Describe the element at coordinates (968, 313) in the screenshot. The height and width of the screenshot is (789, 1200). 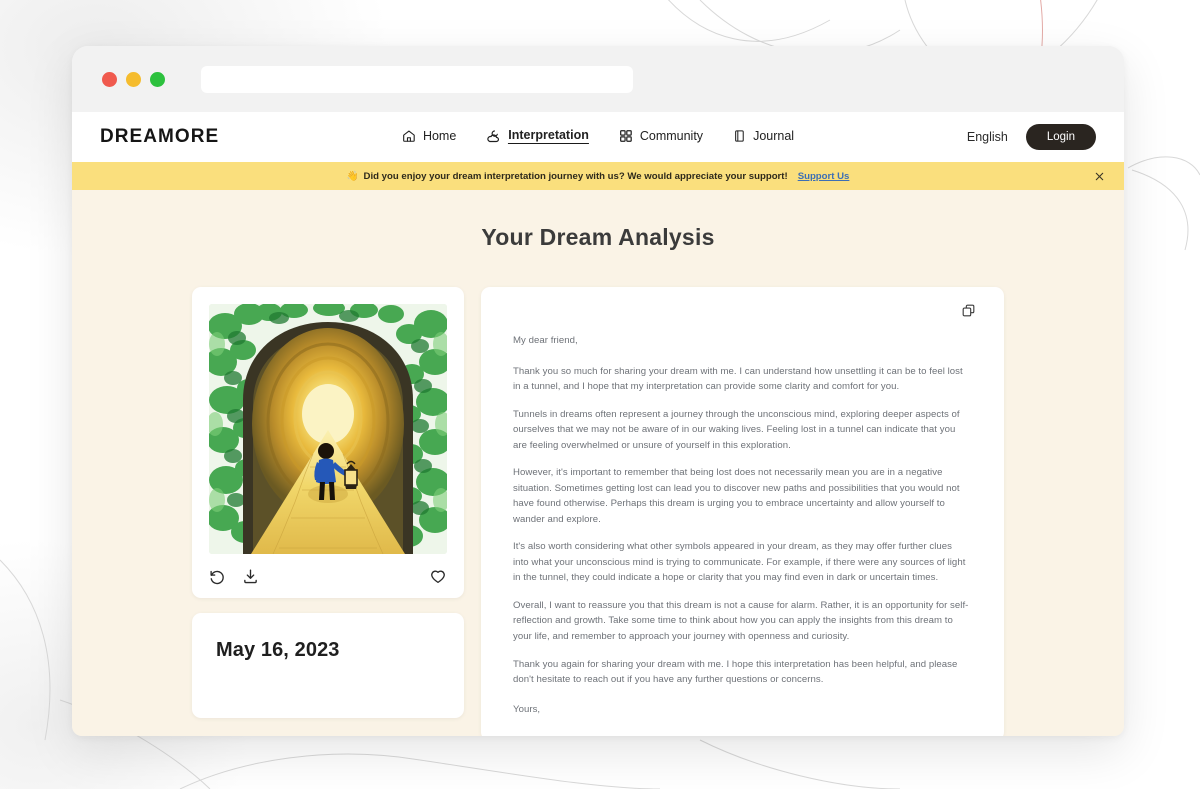
I see `copy-icon` at that location.